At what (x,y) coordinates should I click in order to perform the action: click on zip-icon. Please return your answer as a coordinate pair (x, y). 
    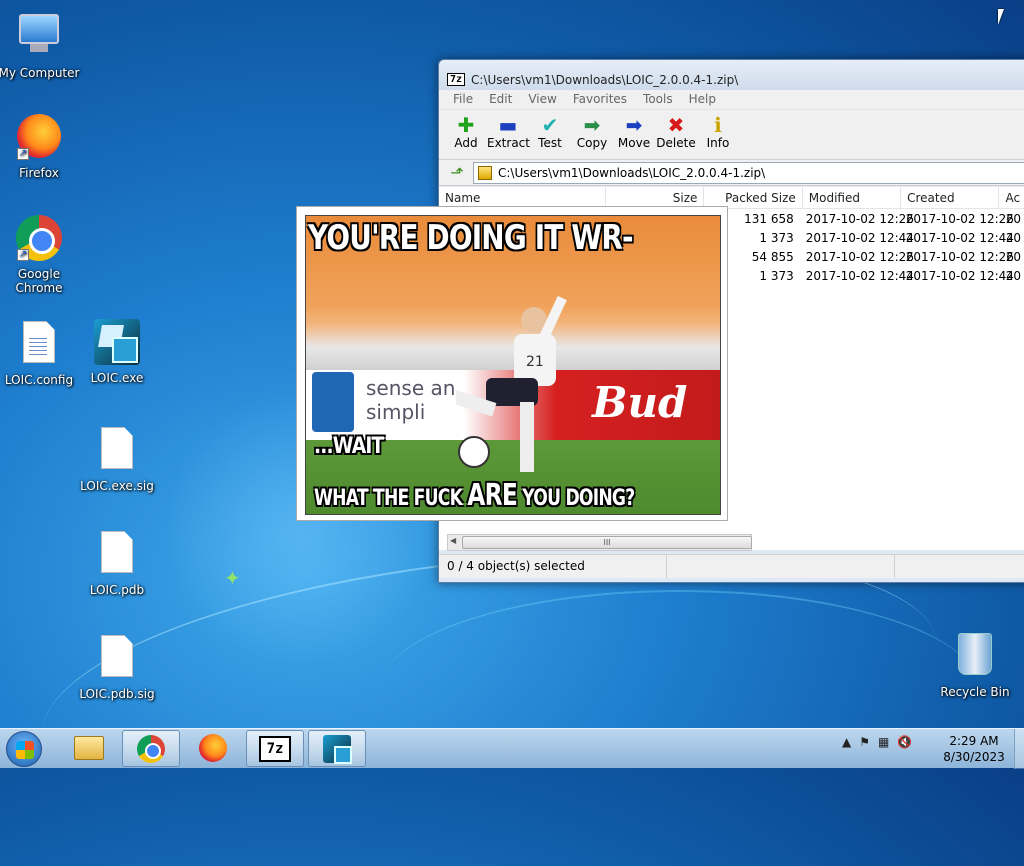
    Looking at the image, I should click on (485, 172).